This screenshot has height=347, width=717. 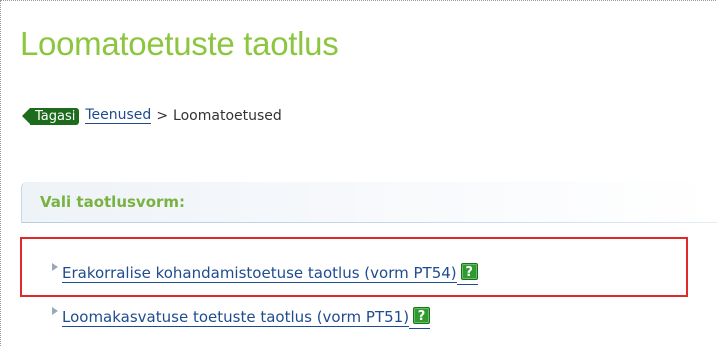 I want to click on help-link-pt51: ?, so click(x=420, y=317).